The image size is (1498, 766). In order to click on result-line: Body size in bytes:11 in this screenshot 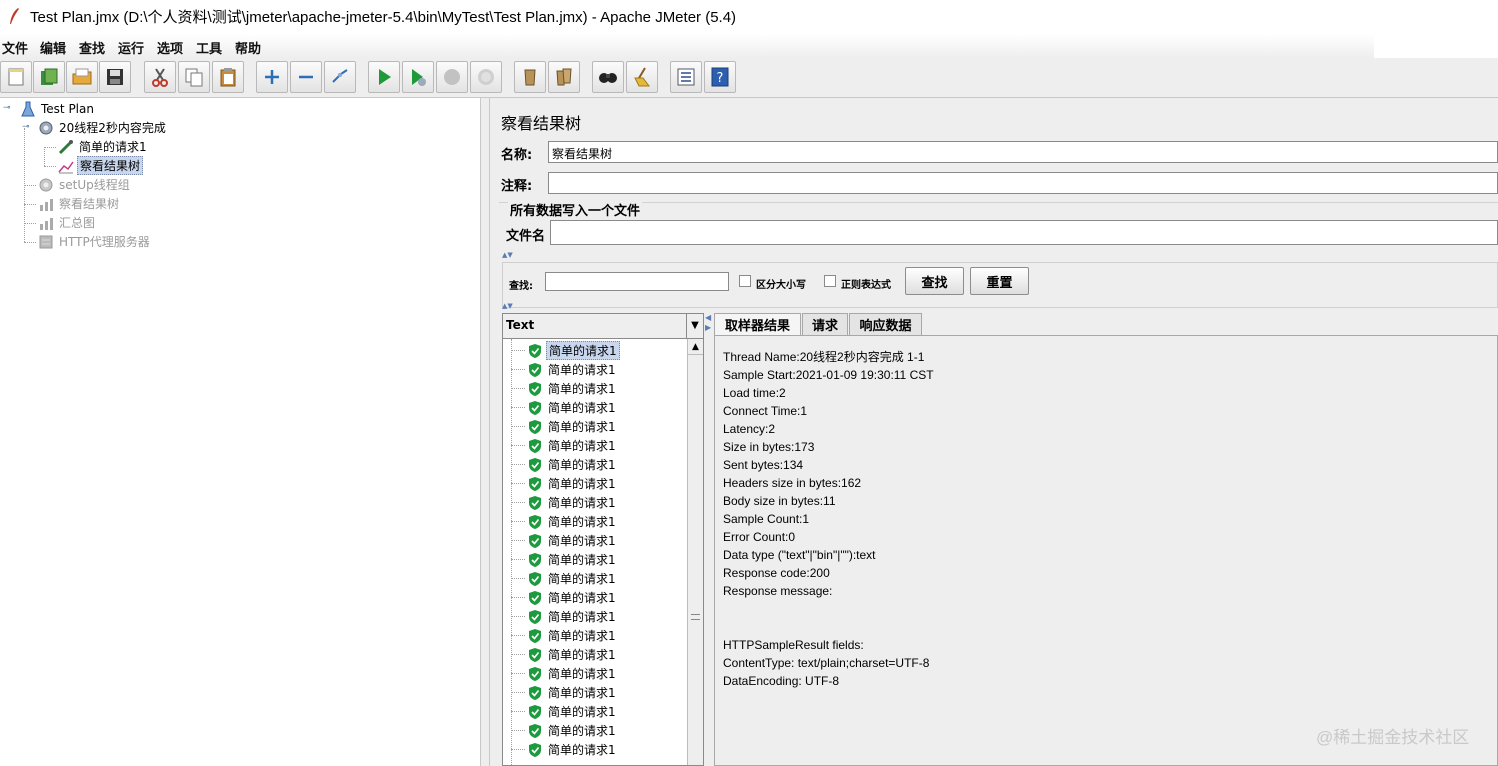, I will do `click(779, 501)`.